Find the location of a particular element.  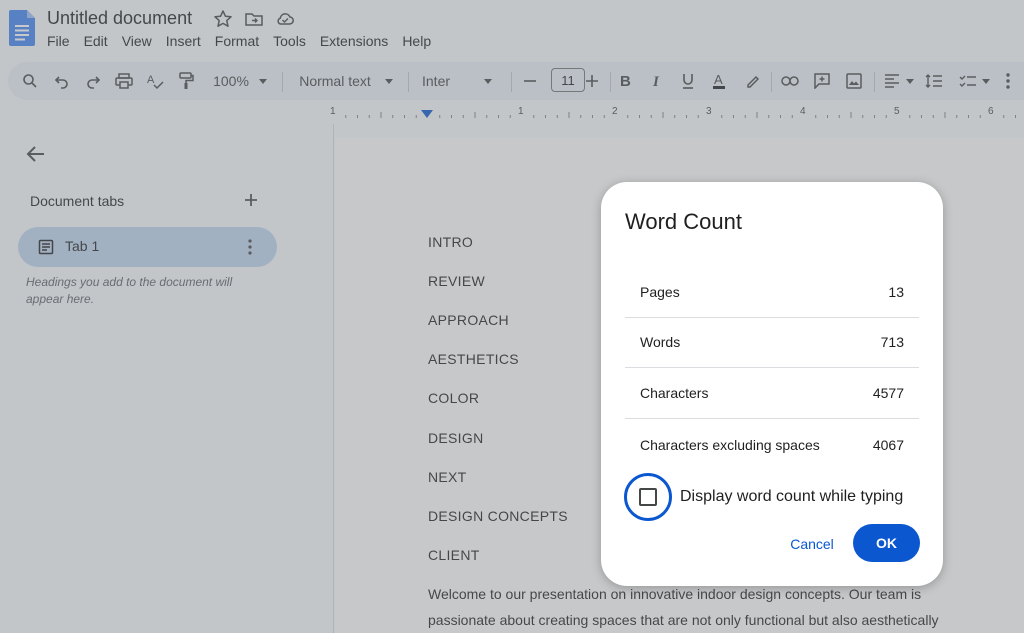

stat-label: Characters is located at coordinates (674, 393).